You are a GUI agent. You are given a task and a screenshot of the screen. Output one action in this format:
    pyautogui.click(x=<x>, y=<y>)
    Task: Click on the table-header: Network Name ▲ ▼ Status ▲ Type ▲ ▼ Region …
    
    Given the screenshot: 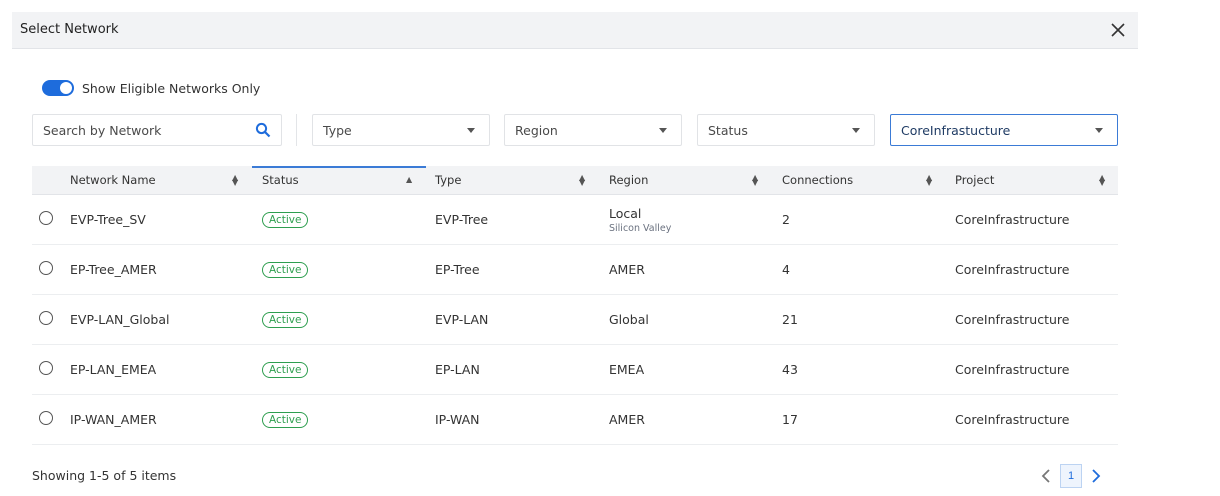 What is the action you would take?
    pyautogui.click(x=575, y=180)
    